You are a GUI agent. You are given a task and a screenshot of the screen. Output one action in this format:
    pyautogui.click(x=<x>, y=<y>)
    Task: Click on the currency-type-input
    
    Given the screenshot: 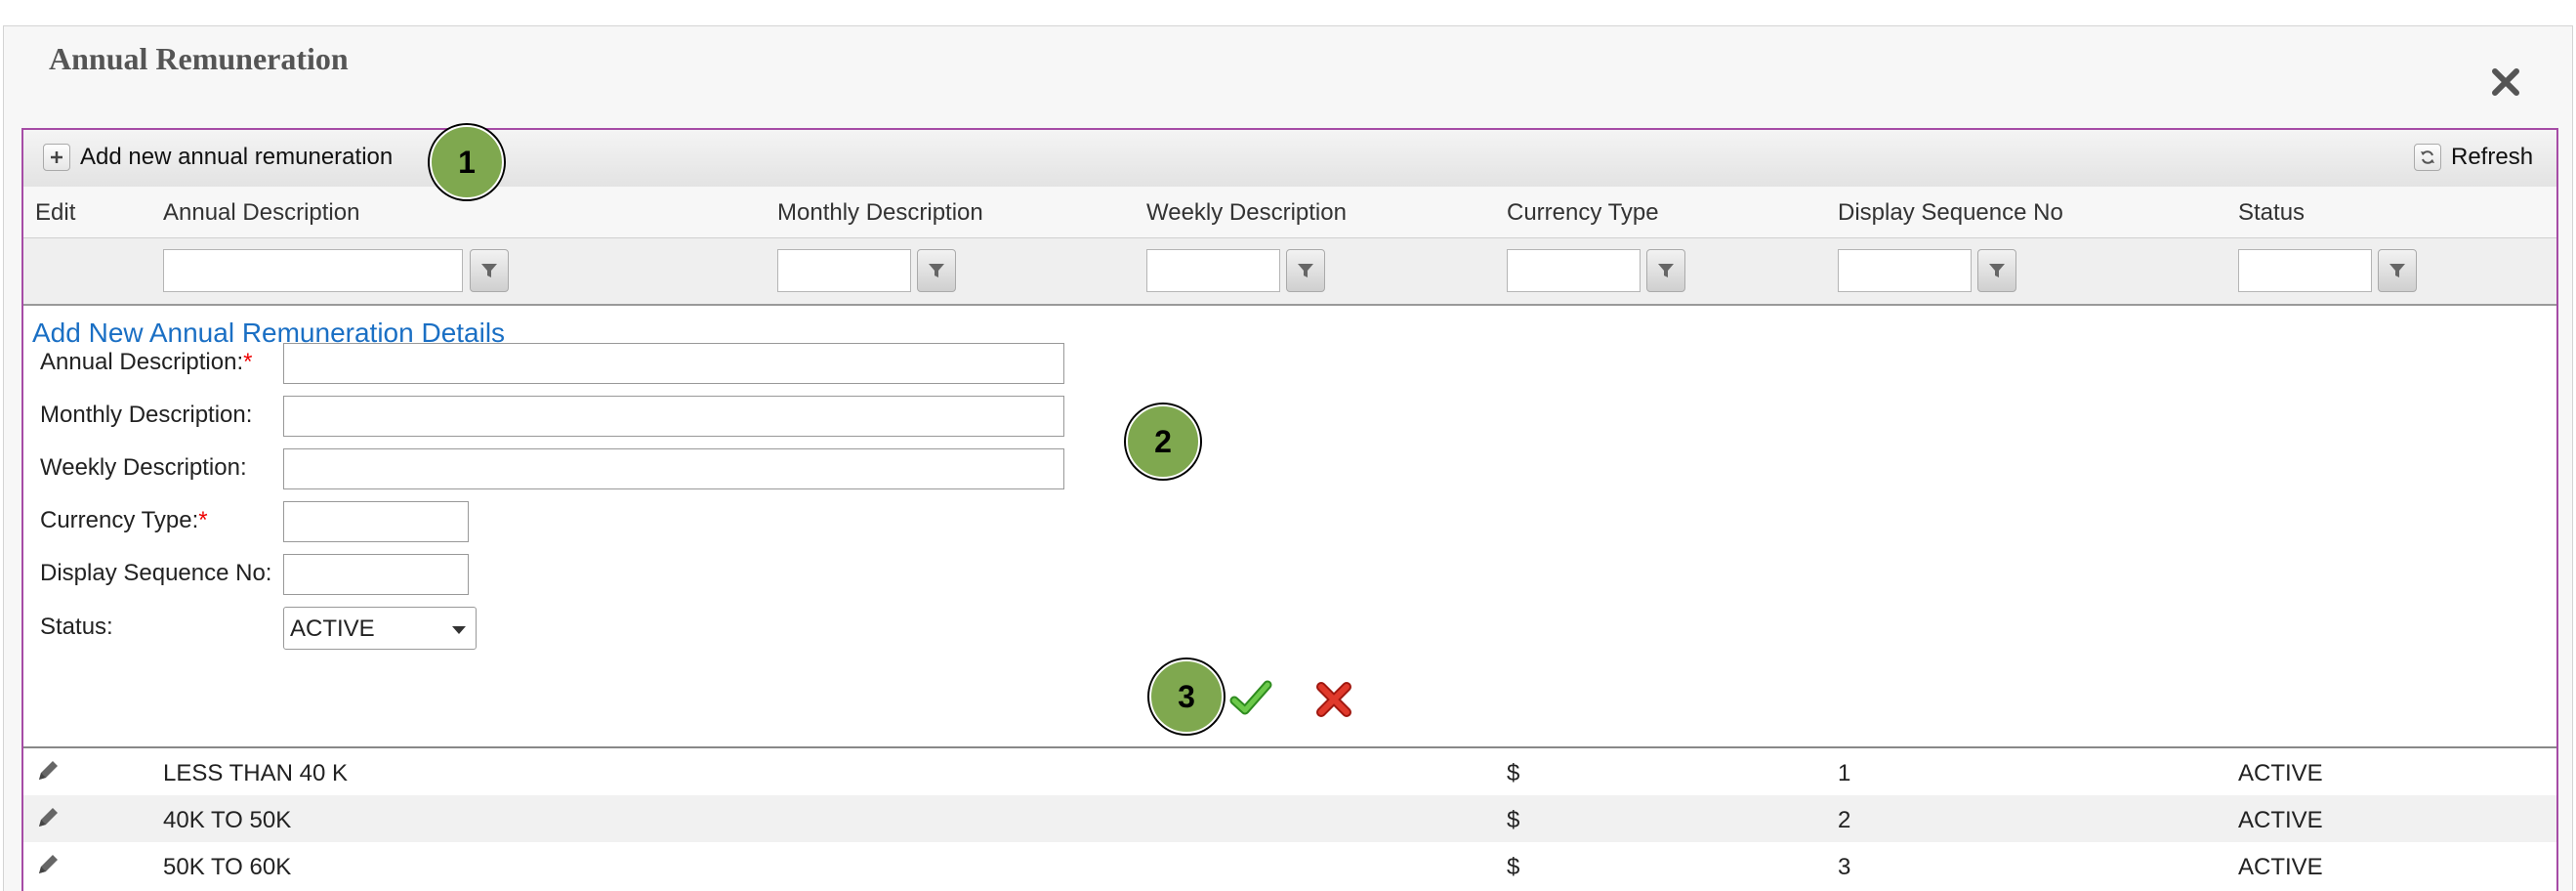 What is the action you would take?
    pyautogui.click(x=376, y=521)
    